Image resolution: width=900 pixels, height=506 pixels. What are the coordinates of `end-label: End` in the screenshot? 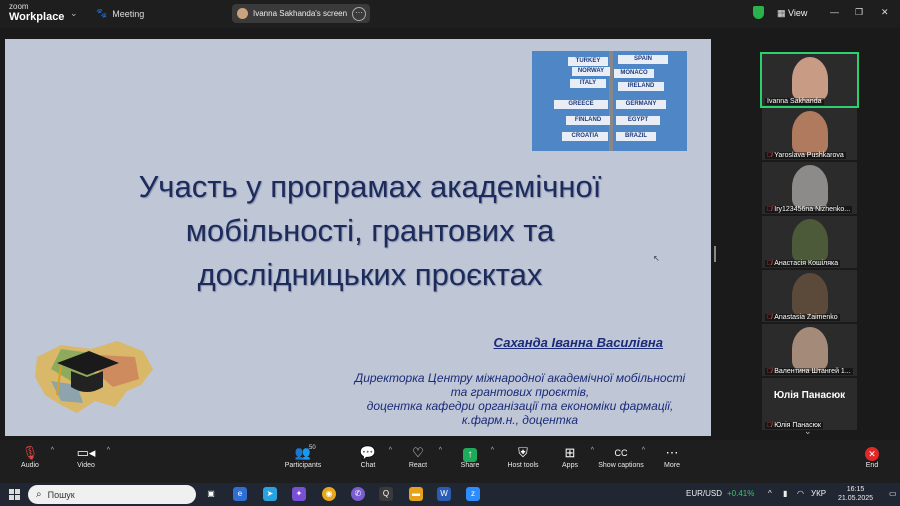 It's located at (872, 465).